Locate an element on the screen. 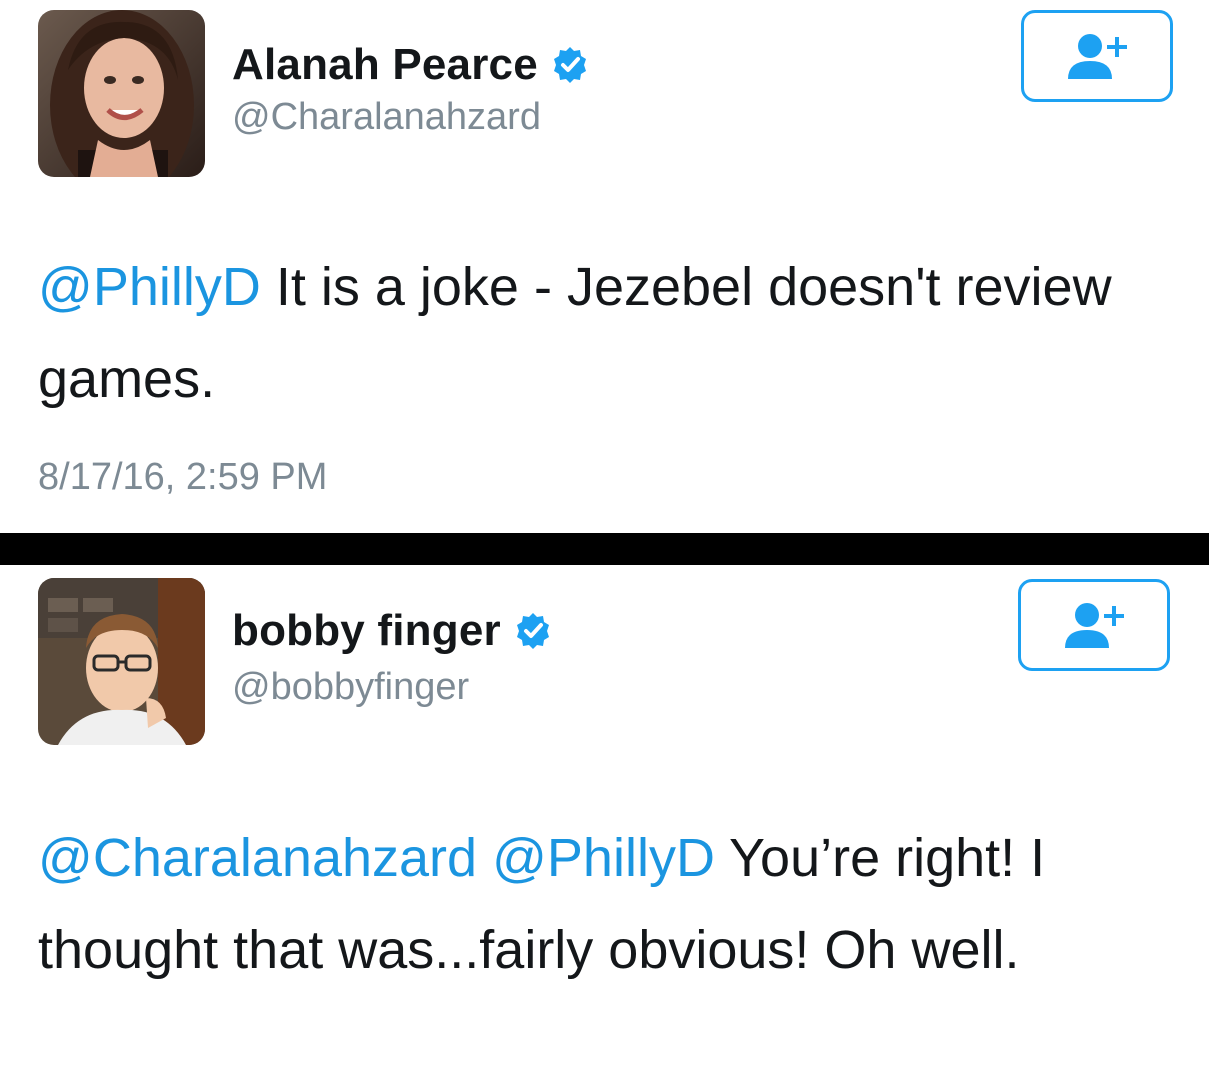  divider is located at coordinates (604, 549).